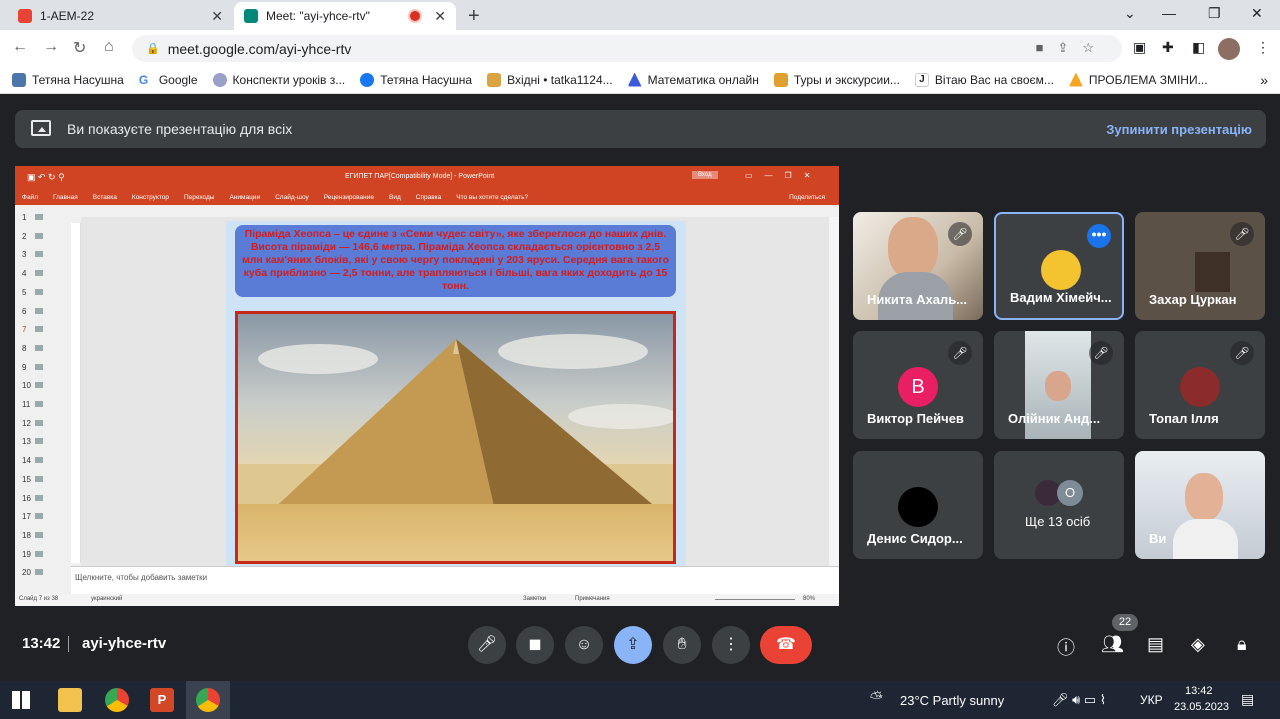 This screenshot has width=1280, height=719. I want to click on vertical-scrollbar, so click(834, 391).